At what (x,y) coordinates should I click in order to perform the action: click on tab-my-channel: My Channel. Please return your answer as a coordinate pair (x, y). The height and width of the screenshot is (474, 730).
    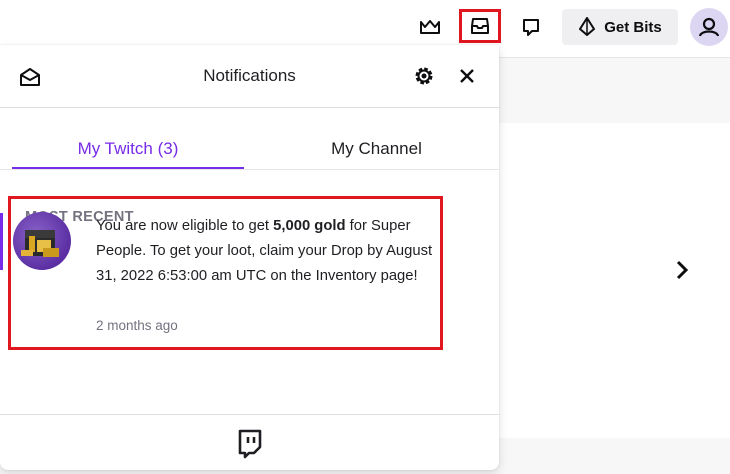
    Looking at the image, I should click on (376, 149).